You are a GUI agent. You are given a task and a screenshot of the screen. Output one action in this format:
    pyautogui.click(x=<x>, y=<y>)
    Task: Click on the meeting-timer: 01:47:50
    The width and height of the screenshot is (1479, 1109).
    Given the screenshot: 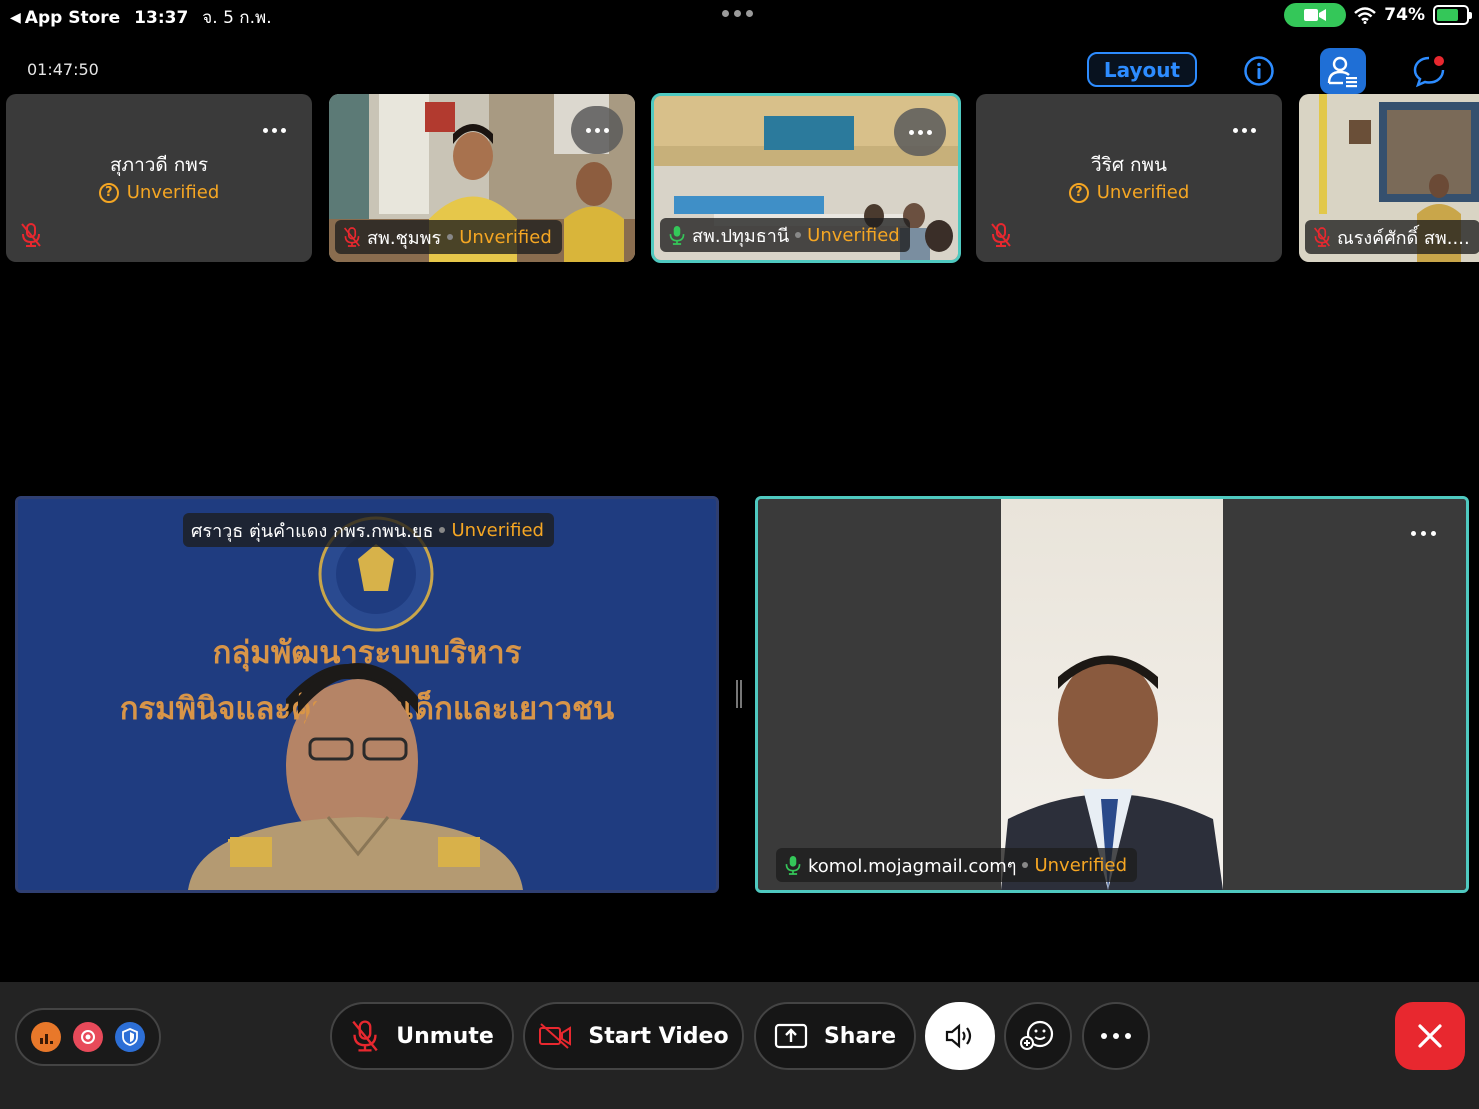 What is the action you would take?
    pyautogui.click(x=63, y=69)
    